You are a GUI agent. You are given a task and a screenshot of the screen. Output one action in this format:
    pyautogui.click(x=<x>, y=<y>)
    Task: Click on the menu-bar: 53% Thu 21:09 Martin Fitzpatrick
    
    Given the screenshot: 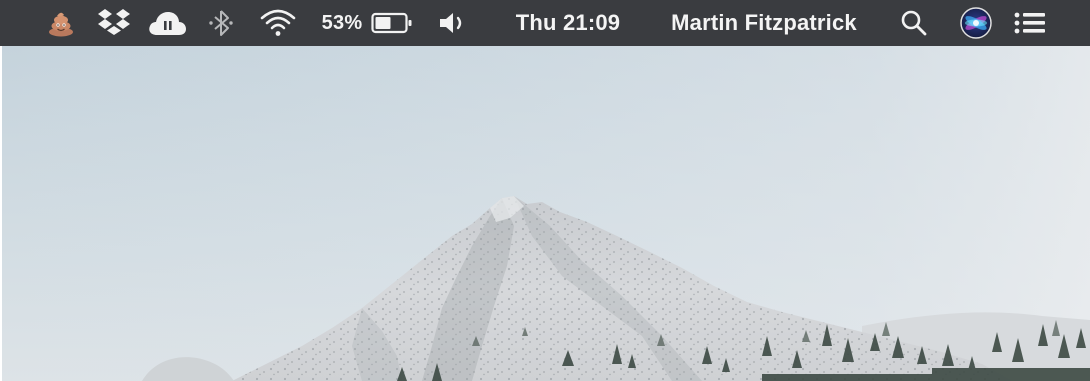 What is the action you would take?
    pyautogui.click(x=545, y=23)
    